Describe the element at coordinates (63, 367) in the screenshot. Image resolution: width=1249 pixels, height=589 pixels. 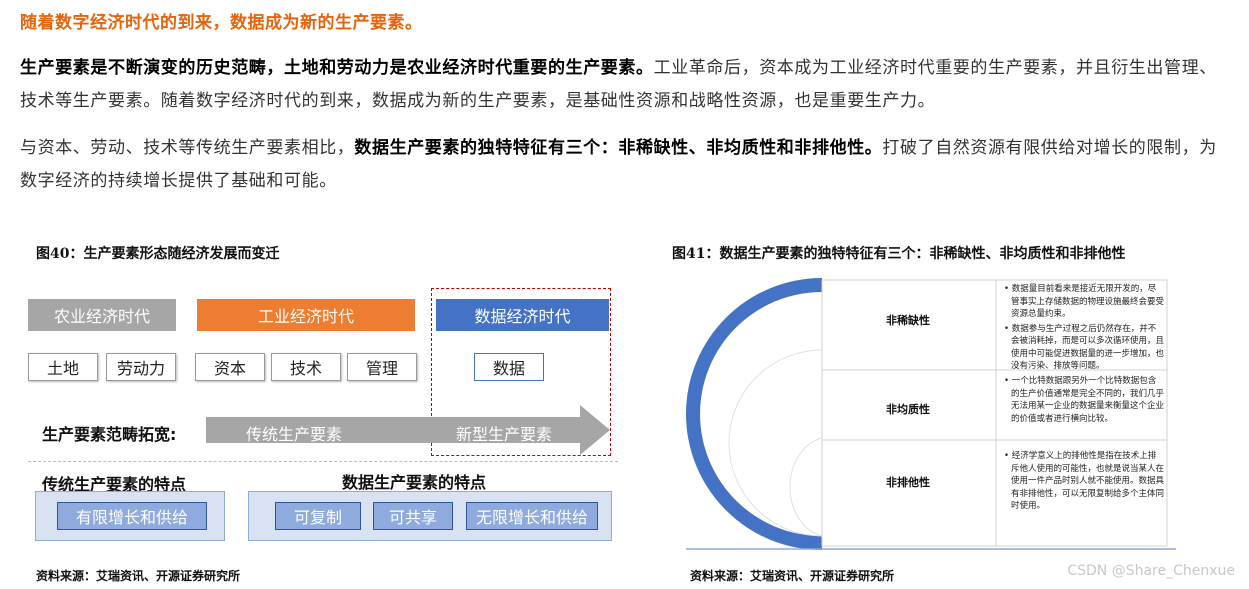
I see `element-land: 土地` at that location.